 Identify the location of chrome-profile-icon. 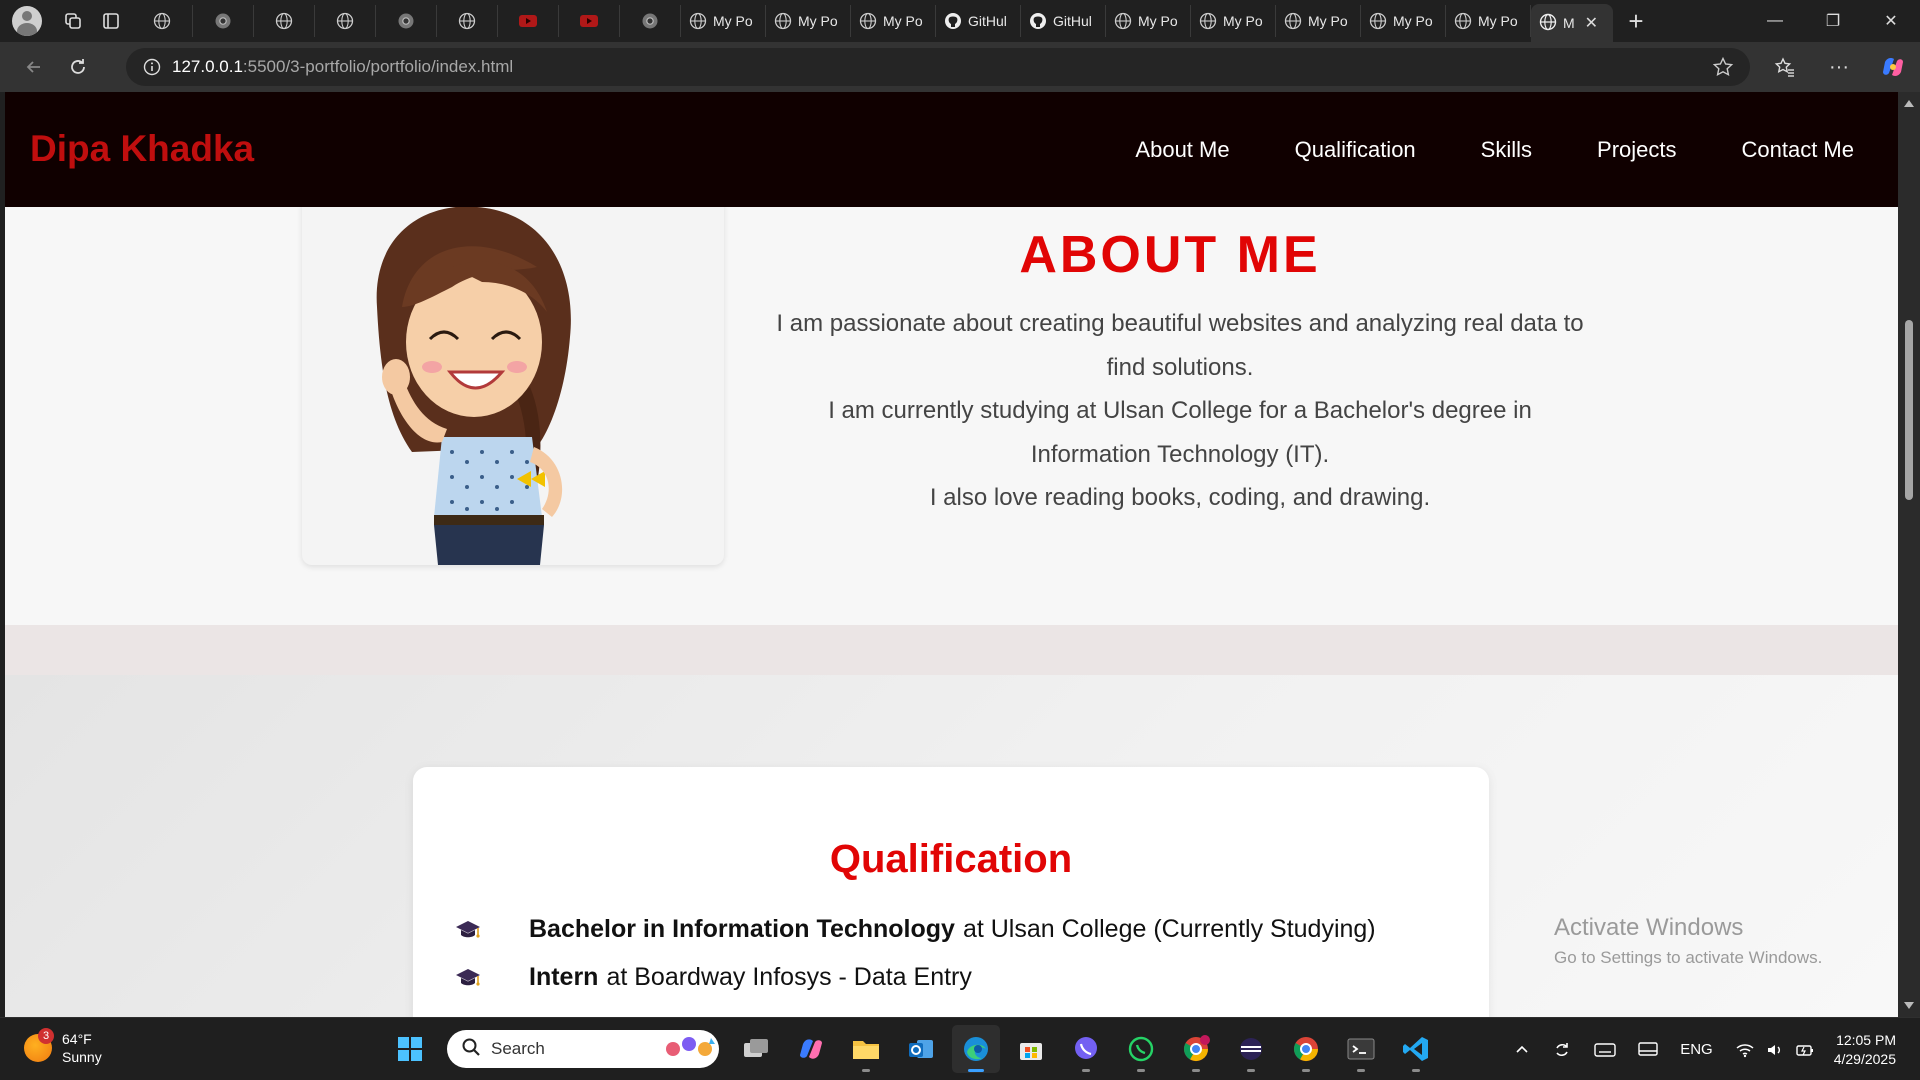
(1196, 1049).